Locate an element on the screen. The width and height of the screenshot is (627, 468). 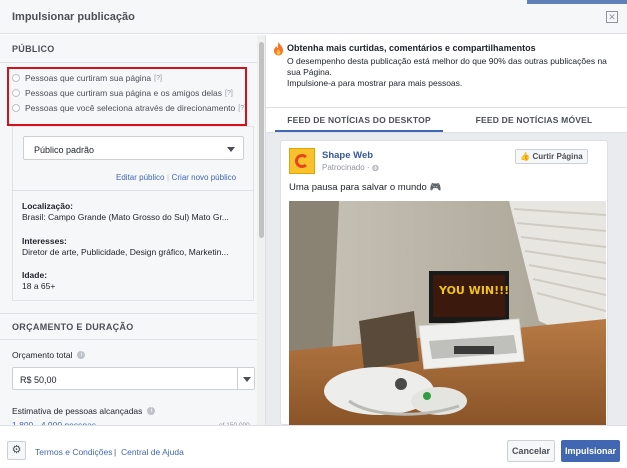
audience-dropdown: Público padrão is located at coordinates (133, 148).